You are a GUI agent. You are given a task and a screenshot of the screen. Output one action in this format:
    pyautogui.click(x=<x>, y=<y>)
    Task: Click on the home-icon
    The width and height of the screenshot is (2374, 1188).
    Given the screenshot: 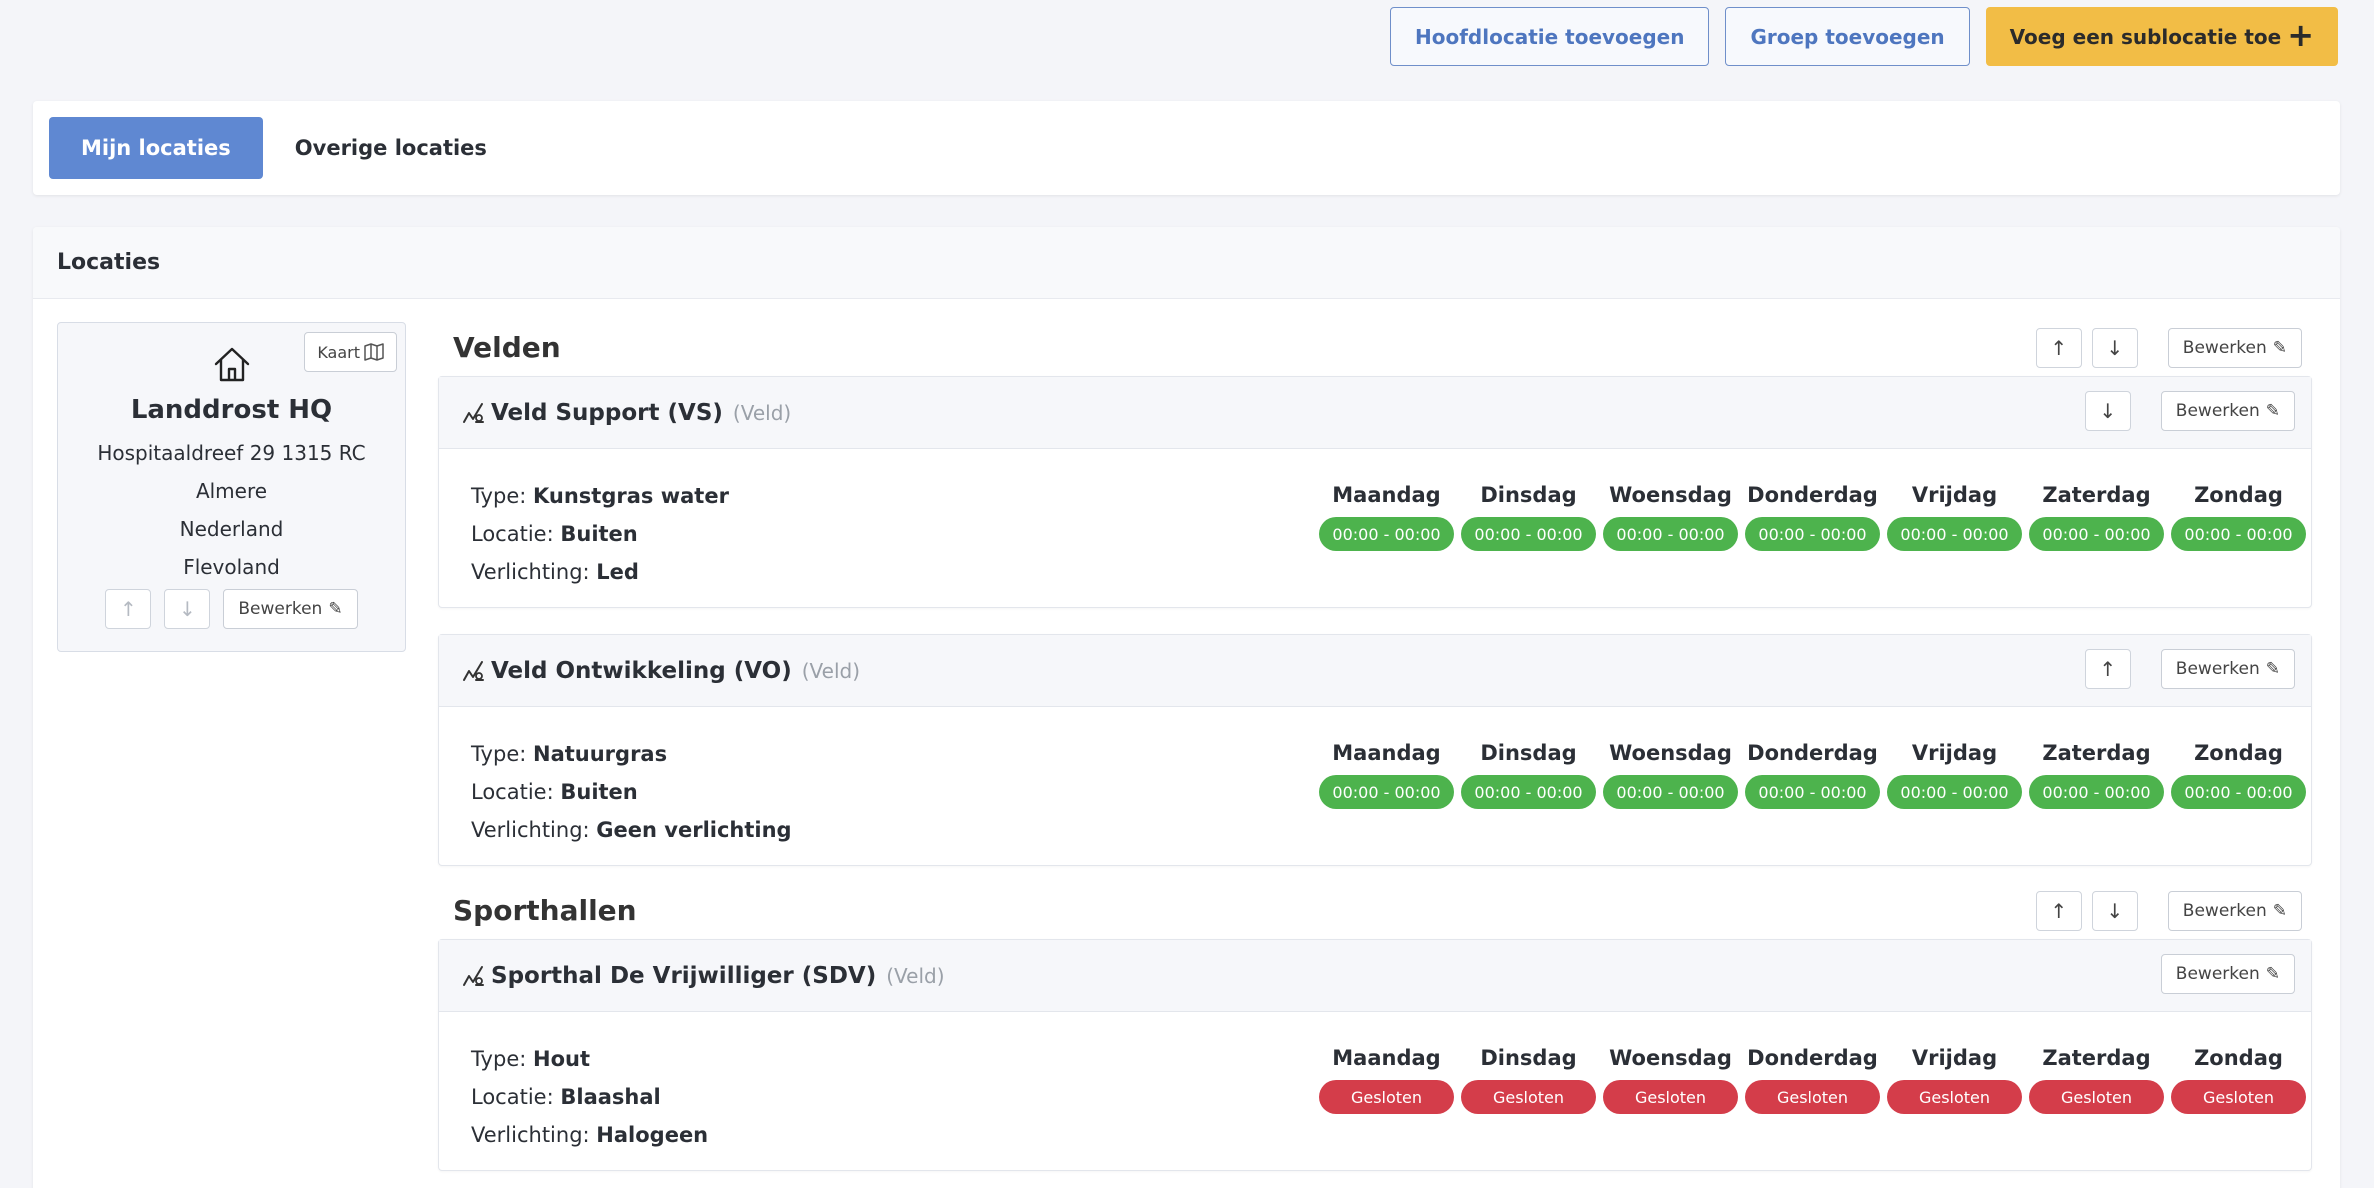 What is the action you would take?
    pyautogui.click(x=232, y=365)
    